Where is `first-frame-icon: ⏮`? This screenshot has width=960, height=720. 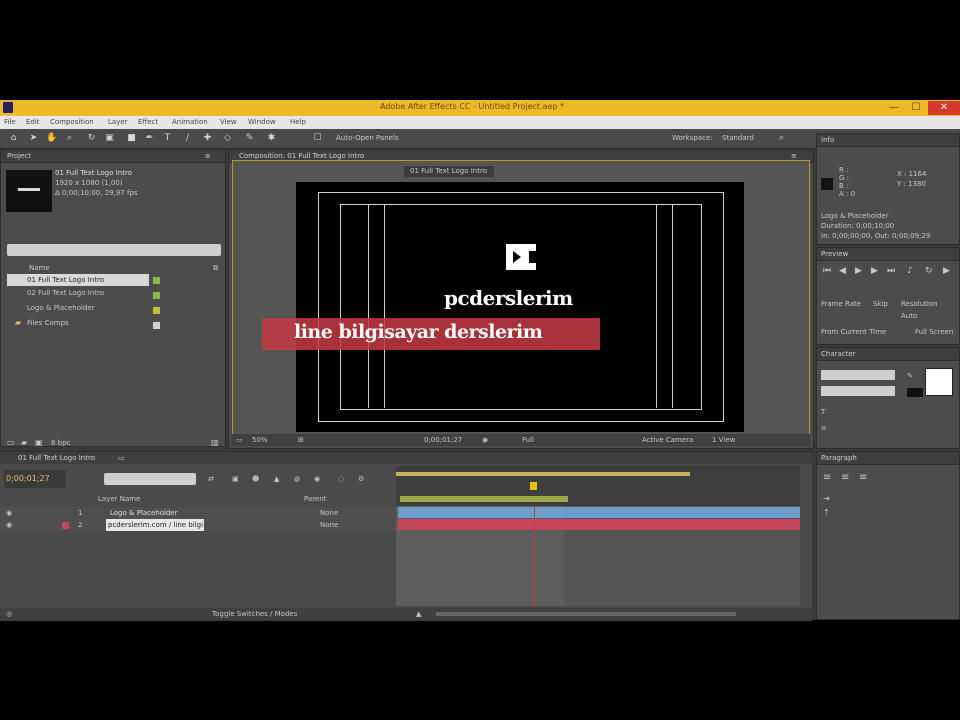 first-frame-icon: ⏮ is located at coordinates (827, 271).